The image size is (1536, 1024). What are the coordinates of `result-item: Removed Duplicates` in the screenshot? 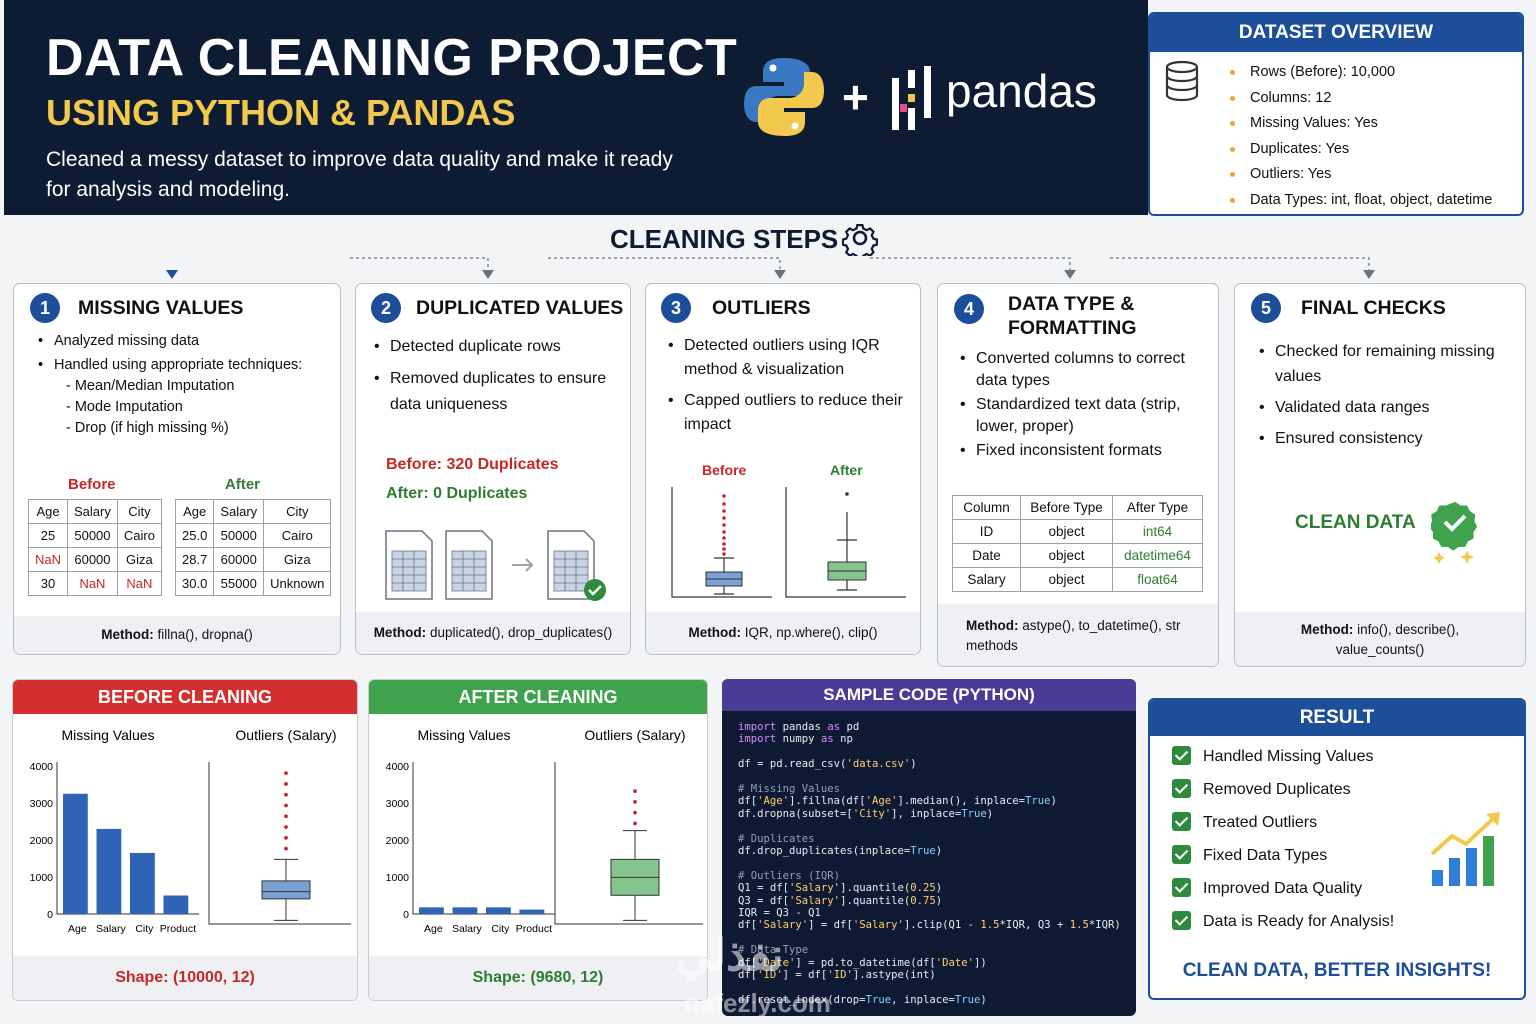 It's located at (1283, 795).